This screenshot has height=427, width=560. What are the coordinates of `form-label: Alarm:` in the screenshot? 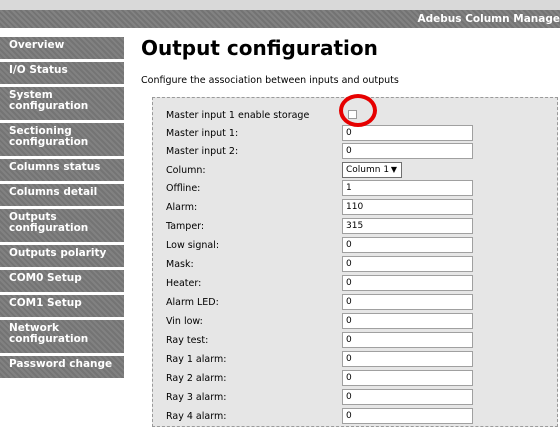 It's located at (182, 207).